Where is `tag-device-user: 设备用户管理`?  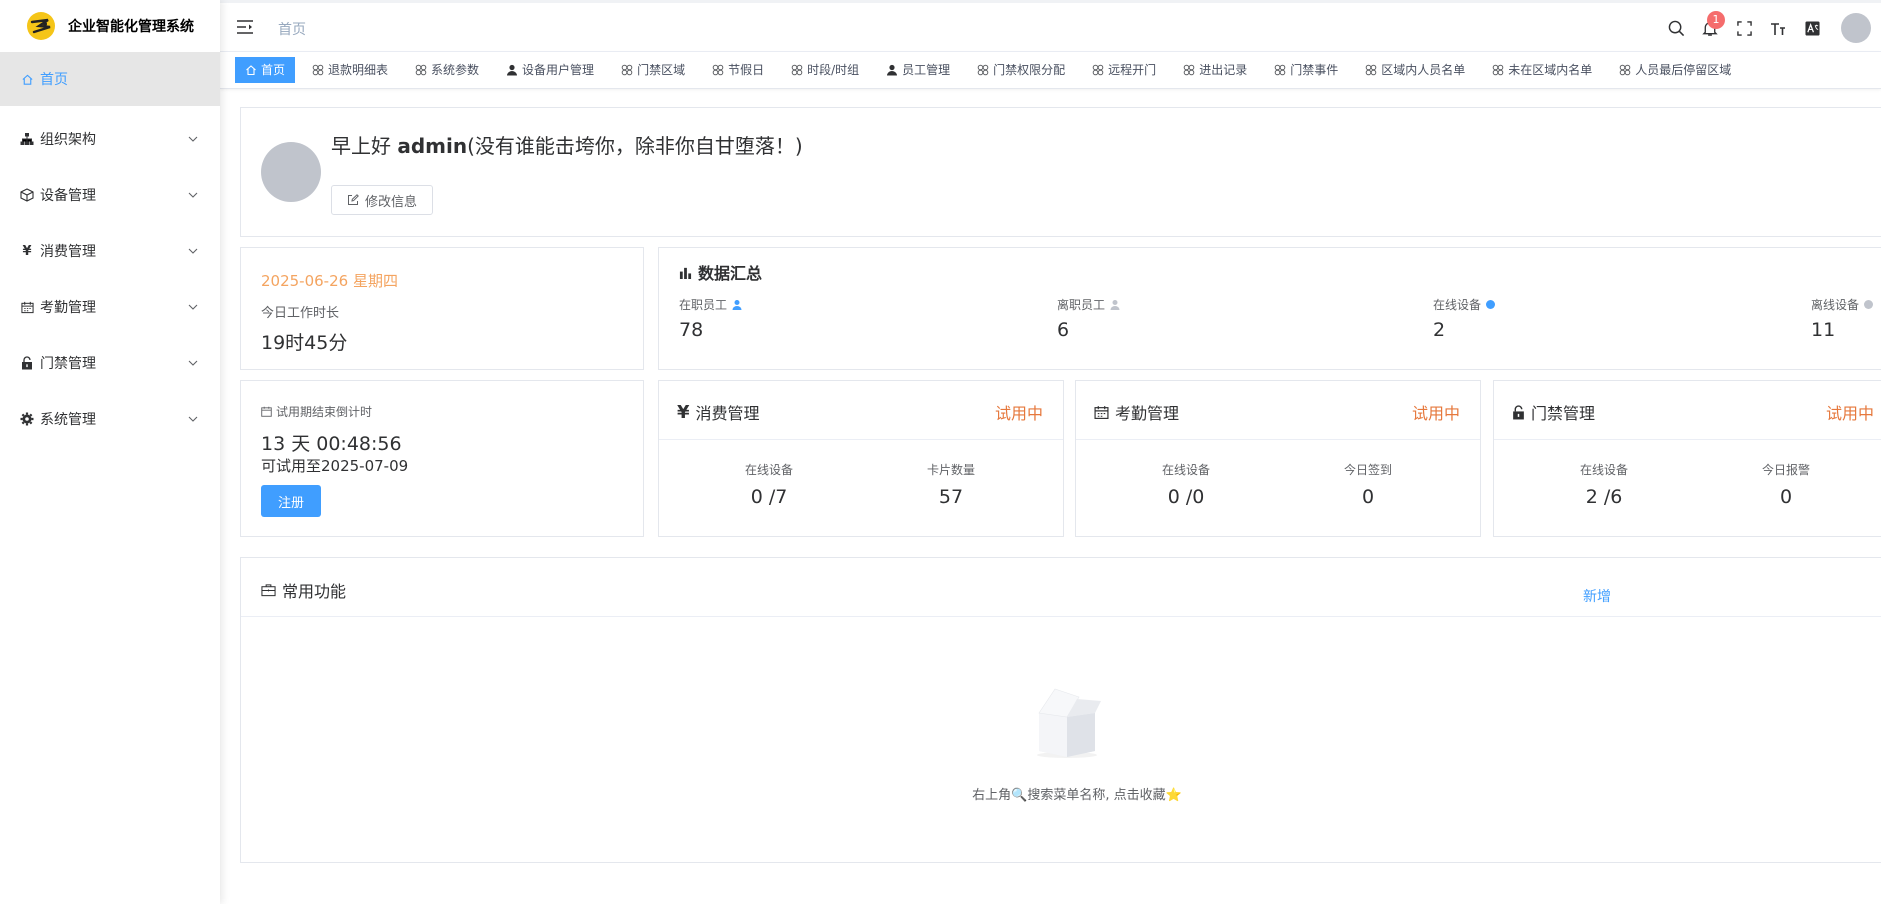
tag-device-user: 设备用户管理 is located at coordinates (550, 70).